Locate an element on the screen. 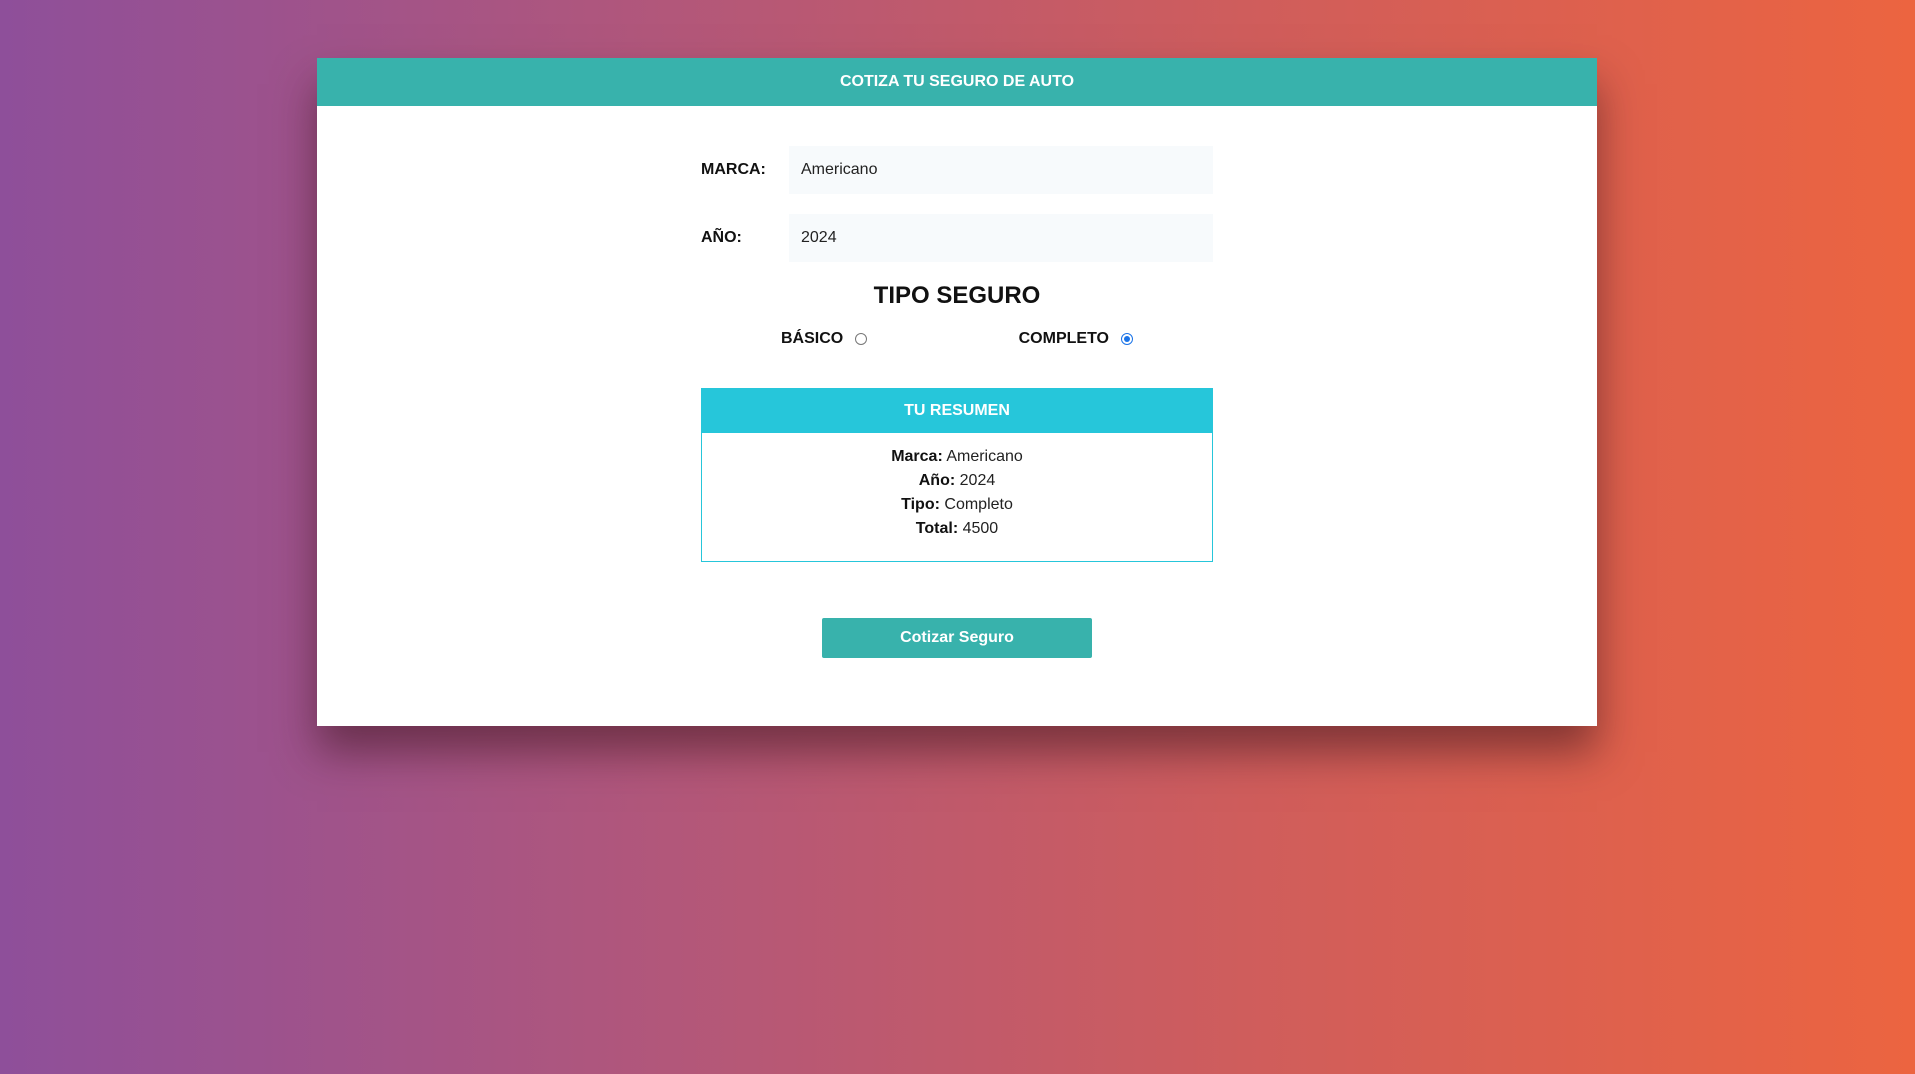 The height and width of the screenshot is (1074, 1915). page-title: COTIZA TU SEGURO DE AUTO is located at coordinates (957, 82).